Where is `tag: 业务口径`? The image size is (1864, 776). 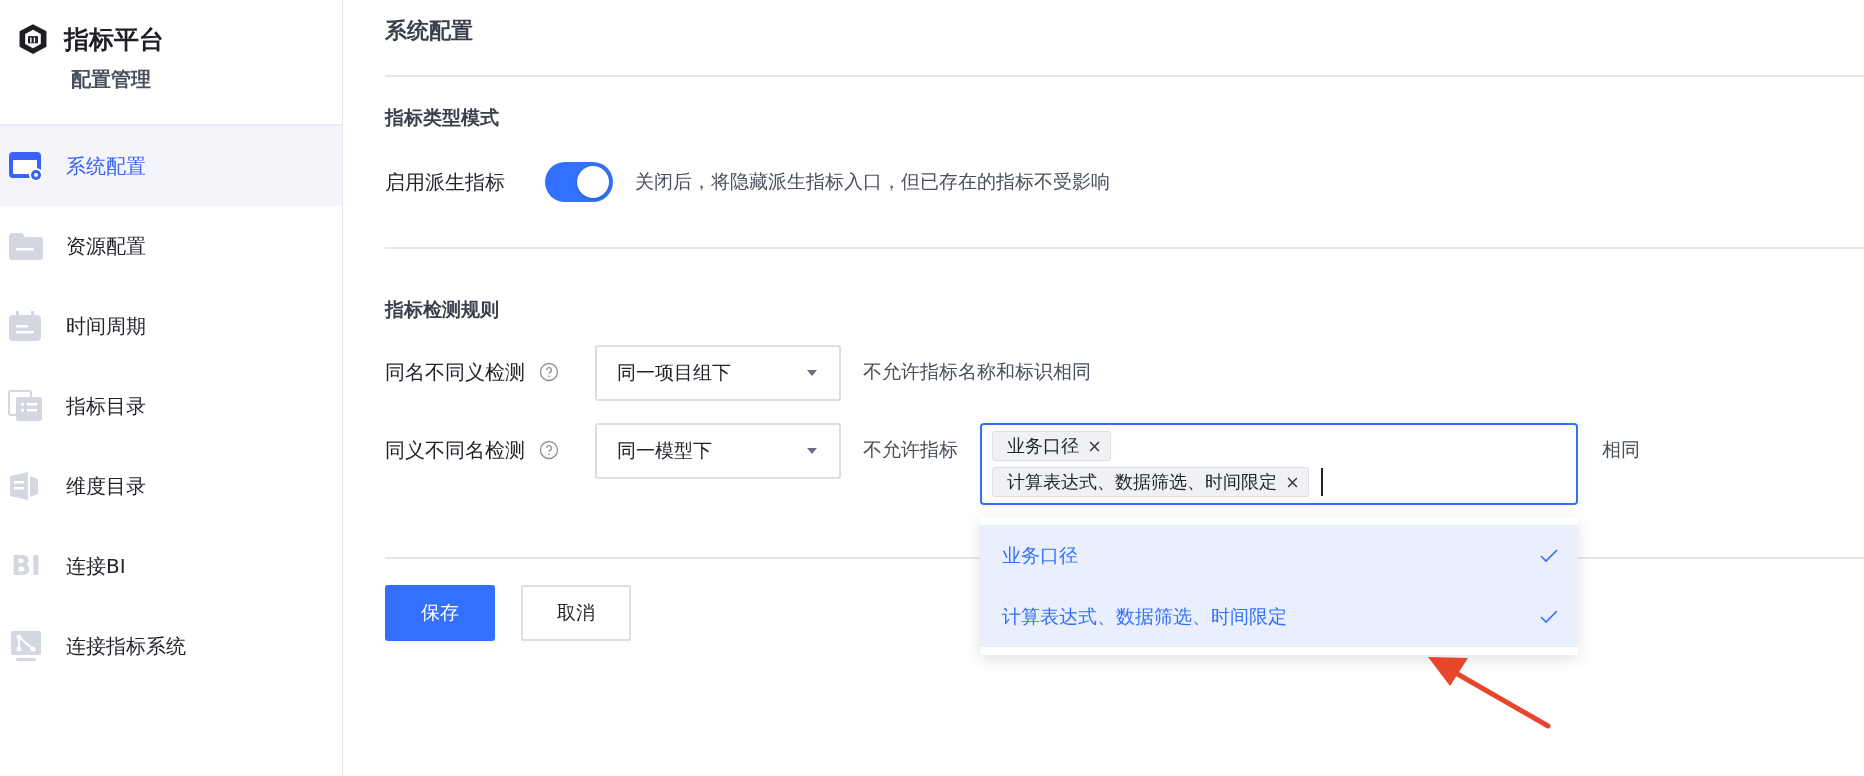
tag: 业务口径 is located at coordinates (1051, 446).